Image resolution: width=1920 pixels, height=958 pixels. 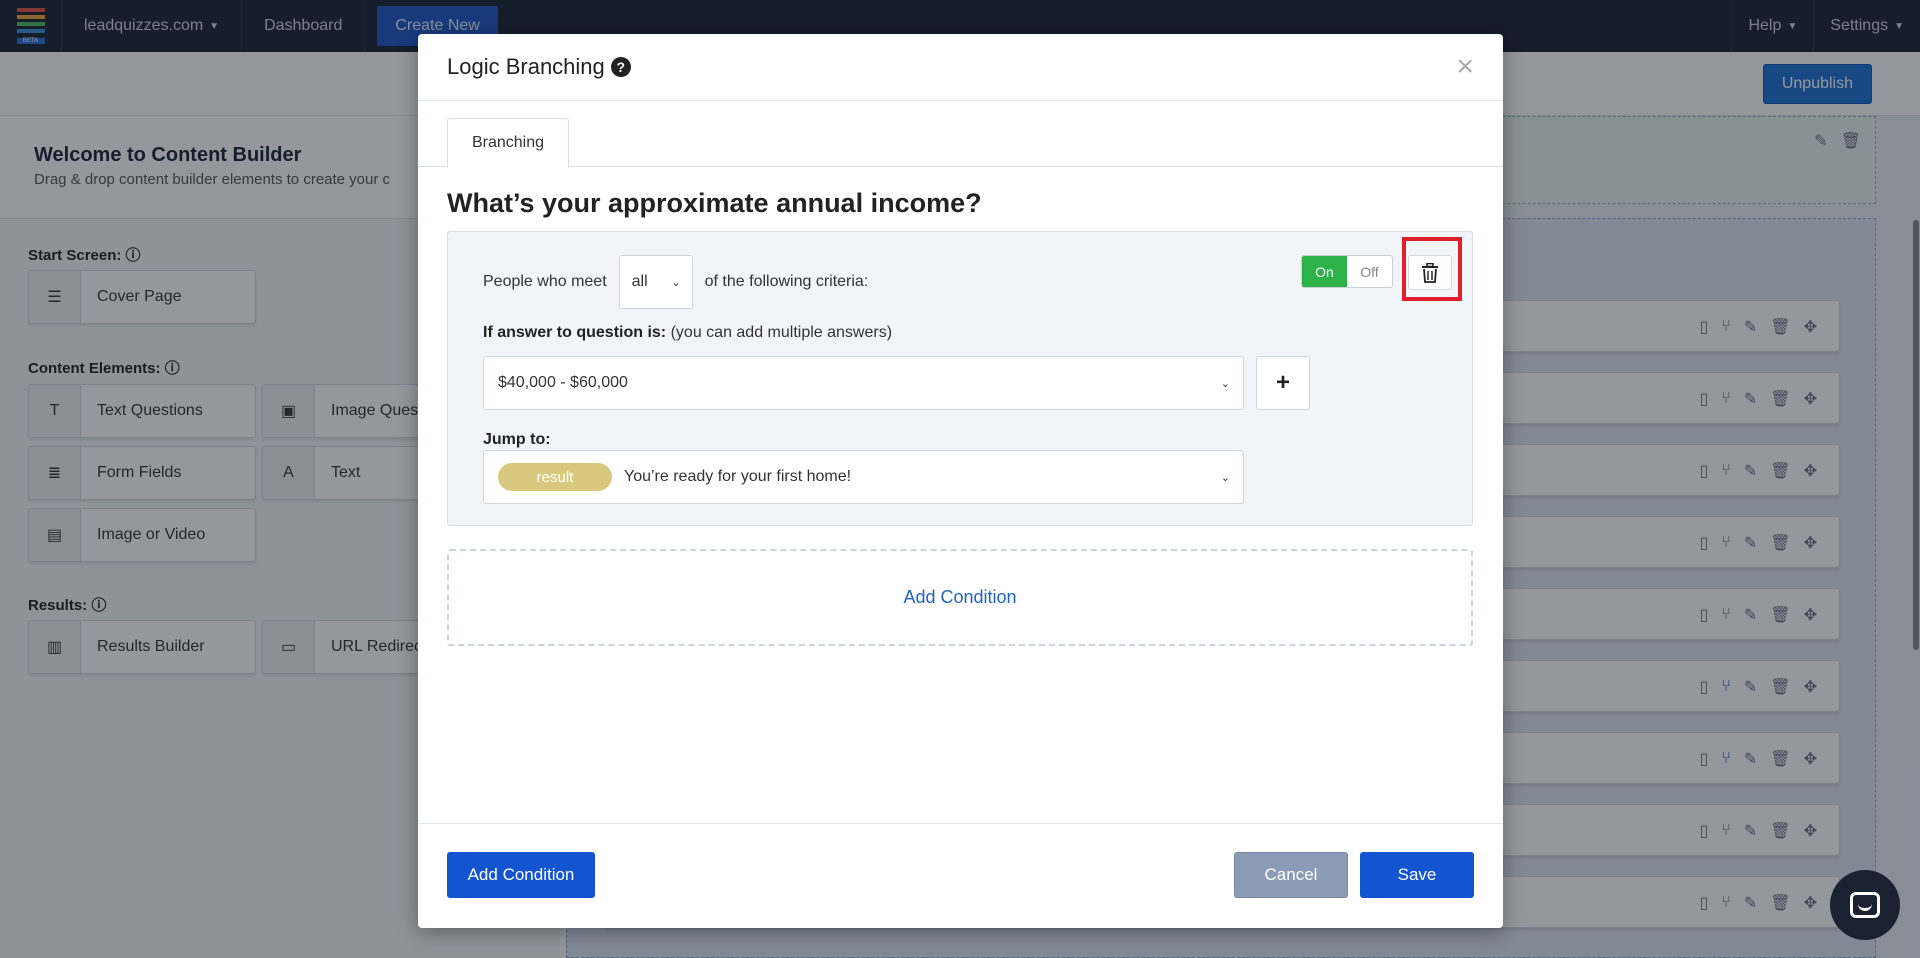 What do you see at coordinates (960, 143) in the screenshot?
I see `modal-tabs: Branching` at bounding box center [960, 143].